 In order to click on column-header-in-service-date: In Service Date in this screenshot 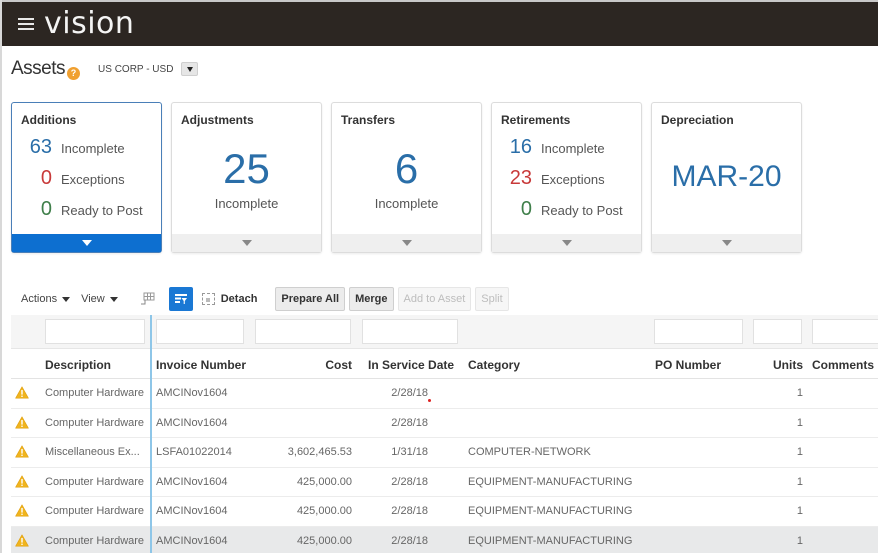, I will do `click(411, 365)`.